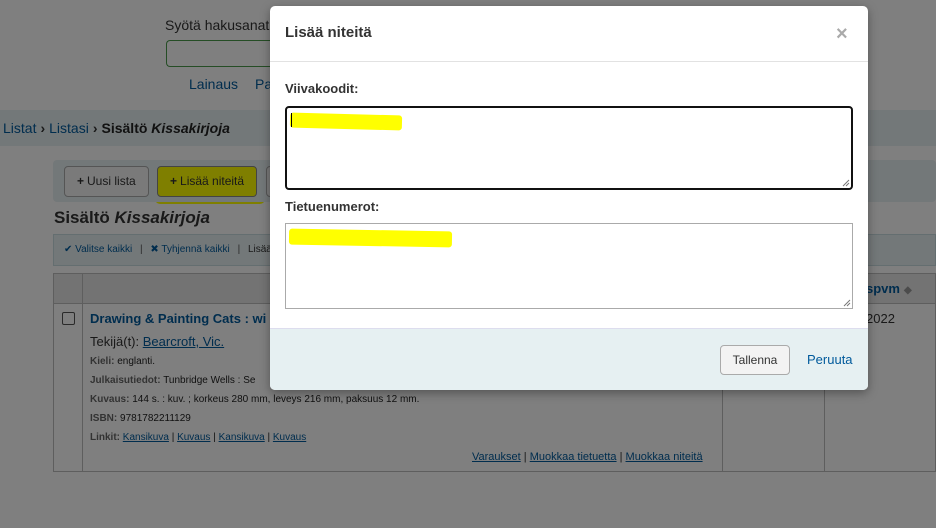 The height and width of the screenshot is (528, 936). What do you see at coordinates (328, 32) in the screenshot?
I see `modal-title: Lisää niteitä` at bounding box center [328, 32].